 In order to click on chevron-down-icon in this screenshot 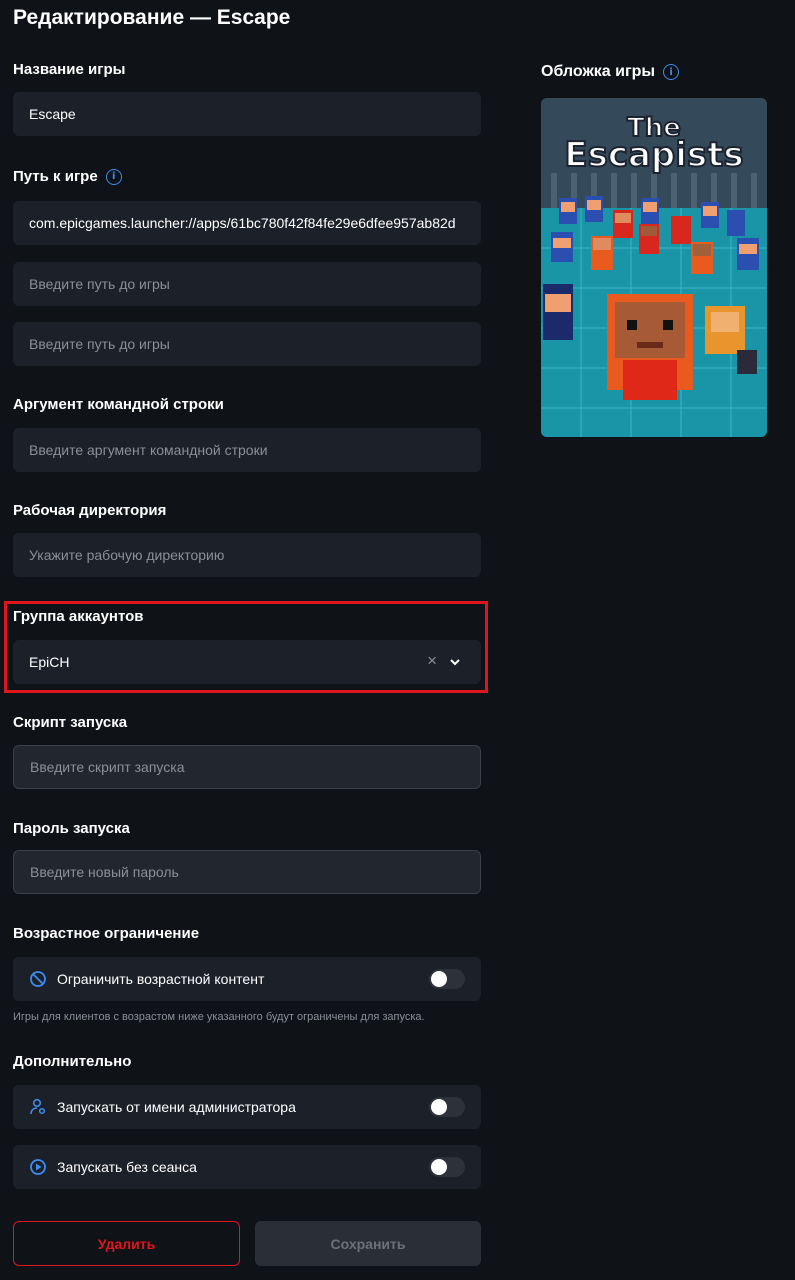, I will do `click(455, 663)`.